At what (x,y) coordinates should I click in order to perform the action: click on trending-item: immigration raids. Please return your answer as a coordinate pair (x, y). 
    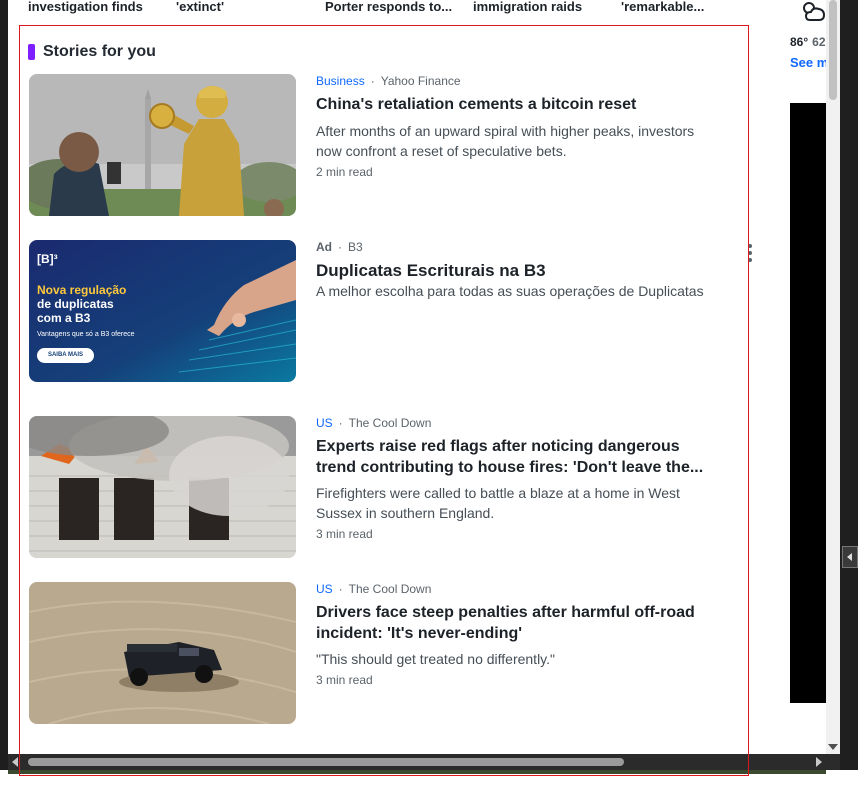
    Looking at the image, I should click on (527, 7).